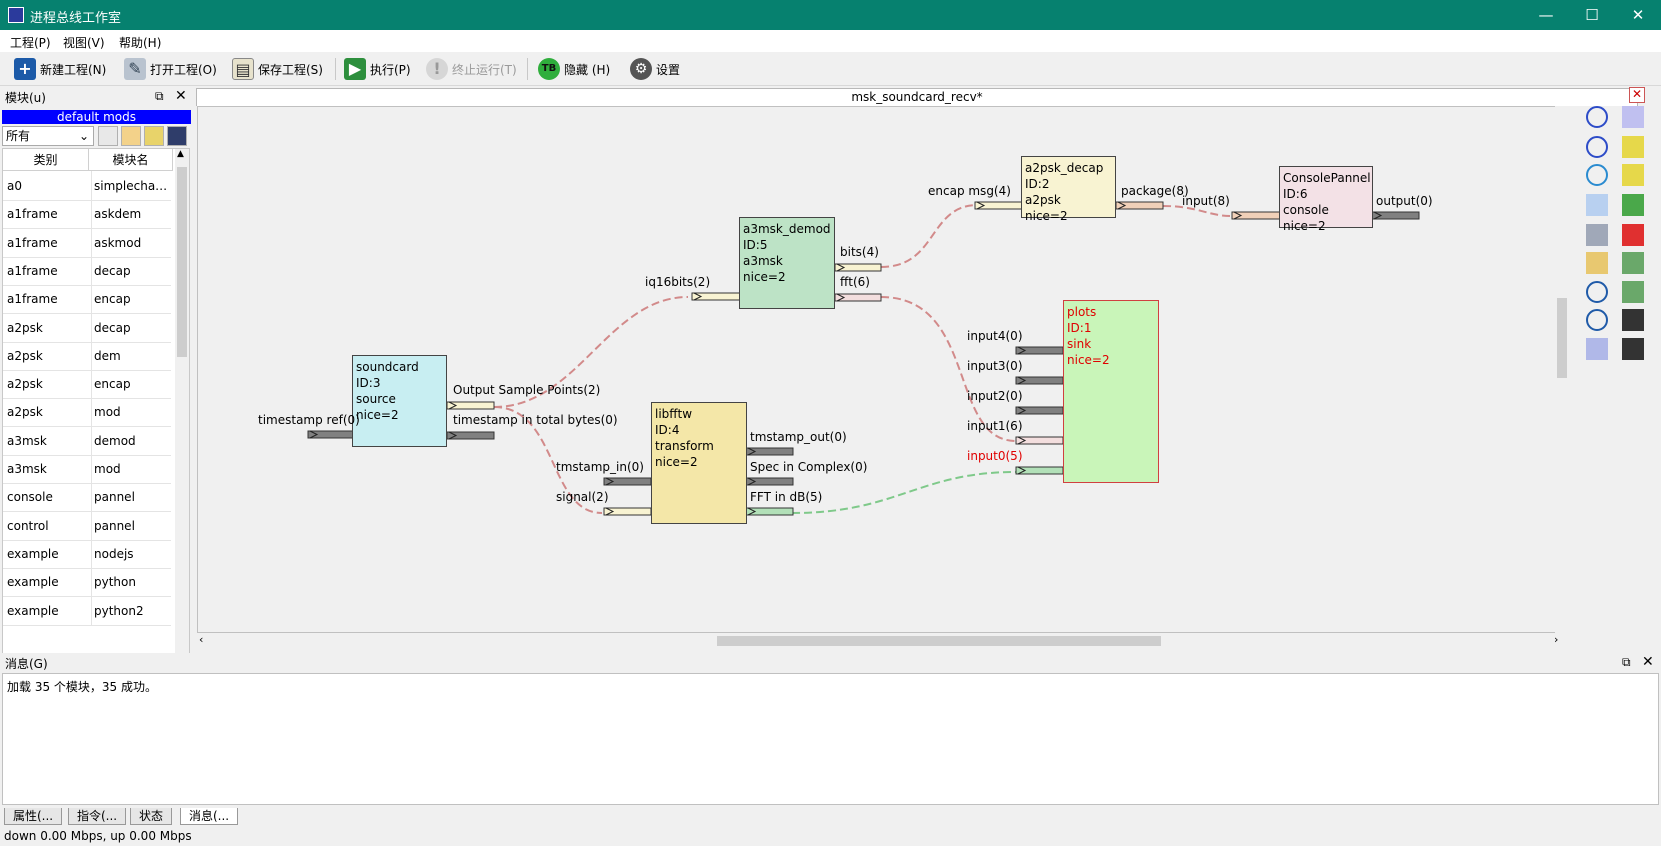  I want to click on node-plots: plots ID:1 sink nice=2, so click(1111, 391).